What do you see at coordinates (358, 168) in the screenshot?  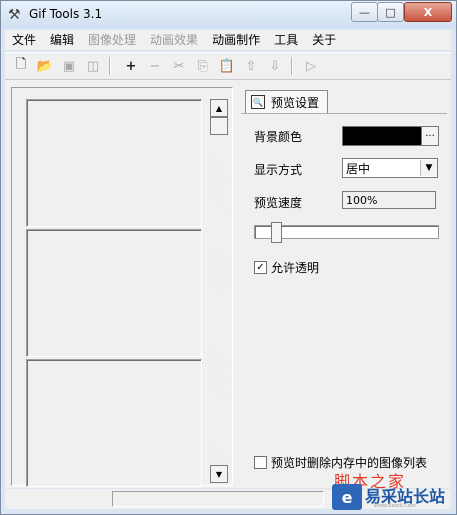 I see `display-mode-value: 居中` at bounding box center [358, 168].